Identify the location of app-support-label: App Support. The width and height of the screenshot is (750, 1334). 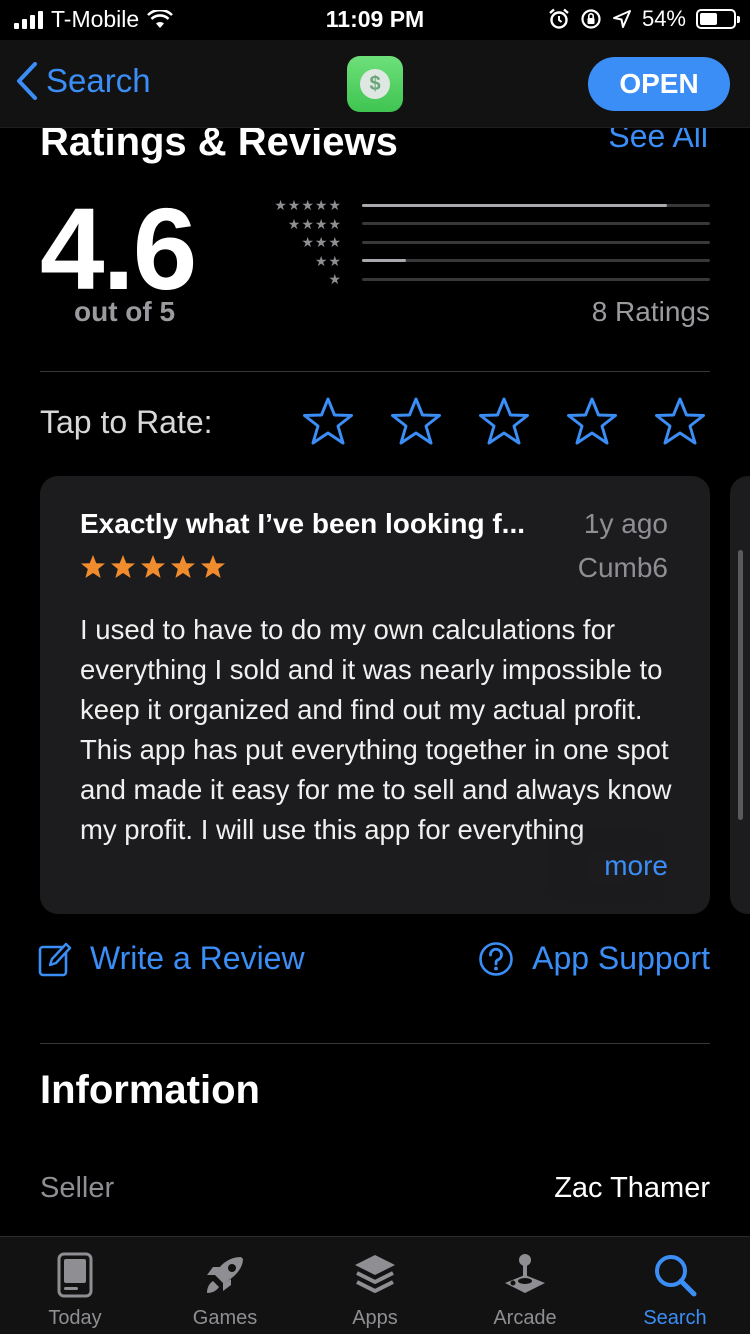
(621, 958).